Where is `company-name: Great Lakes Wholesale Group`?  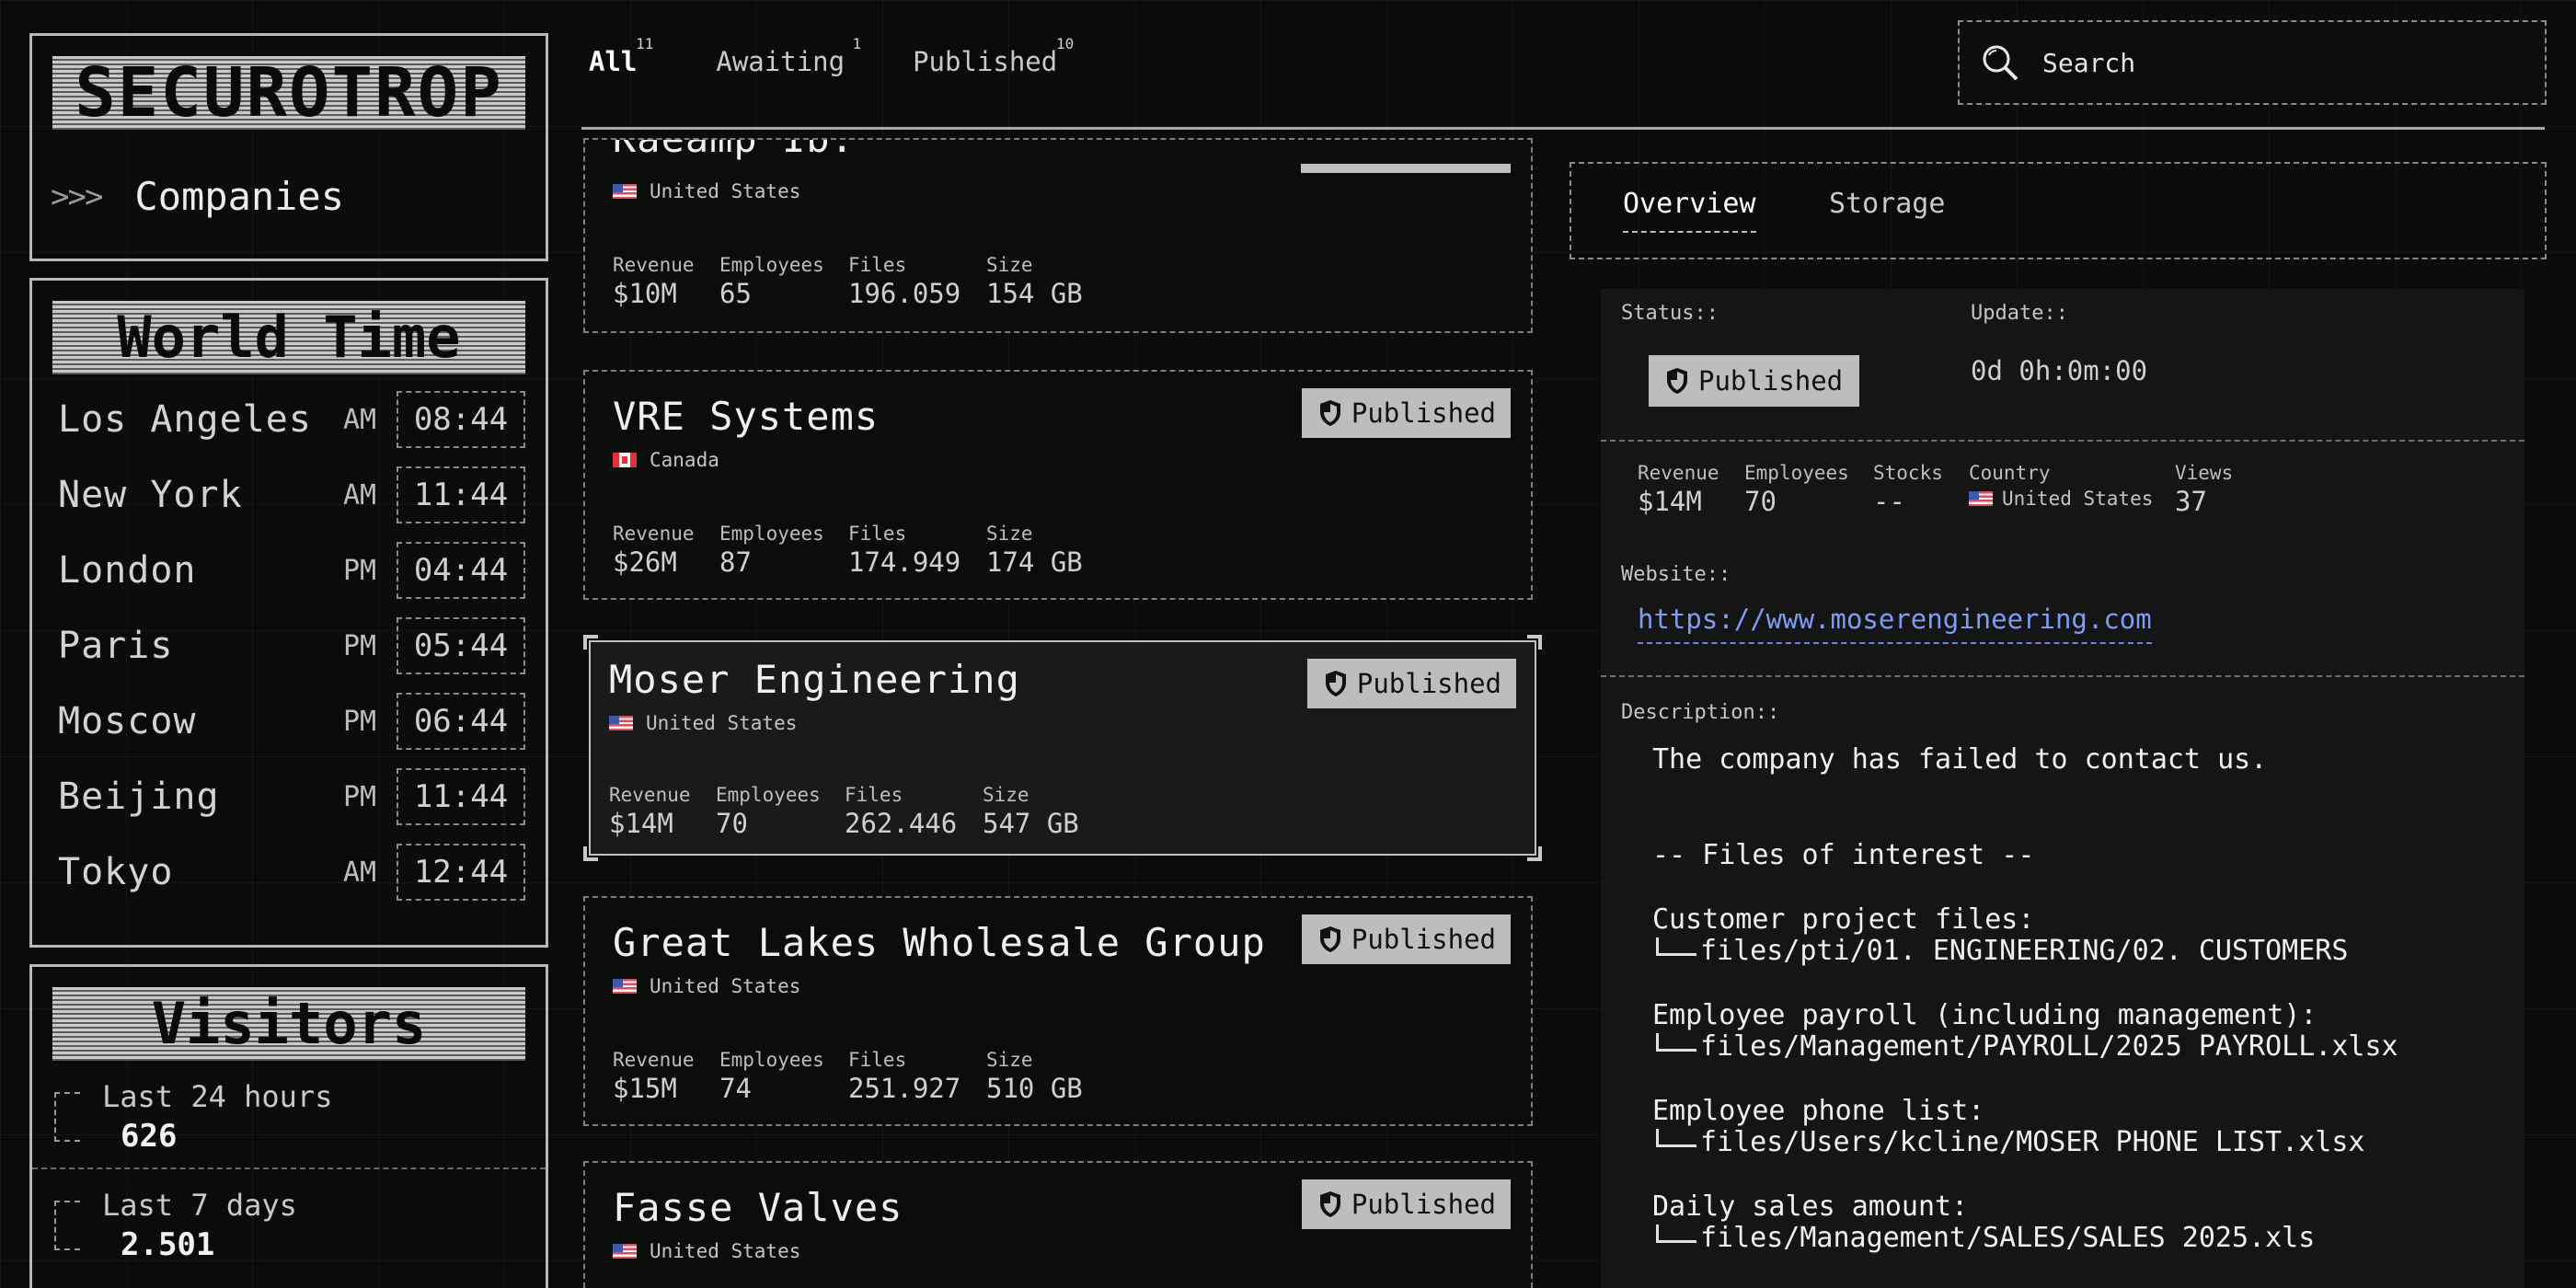
company-name: Great Lakes Wholesale Group is located at coordinates (939, 942).